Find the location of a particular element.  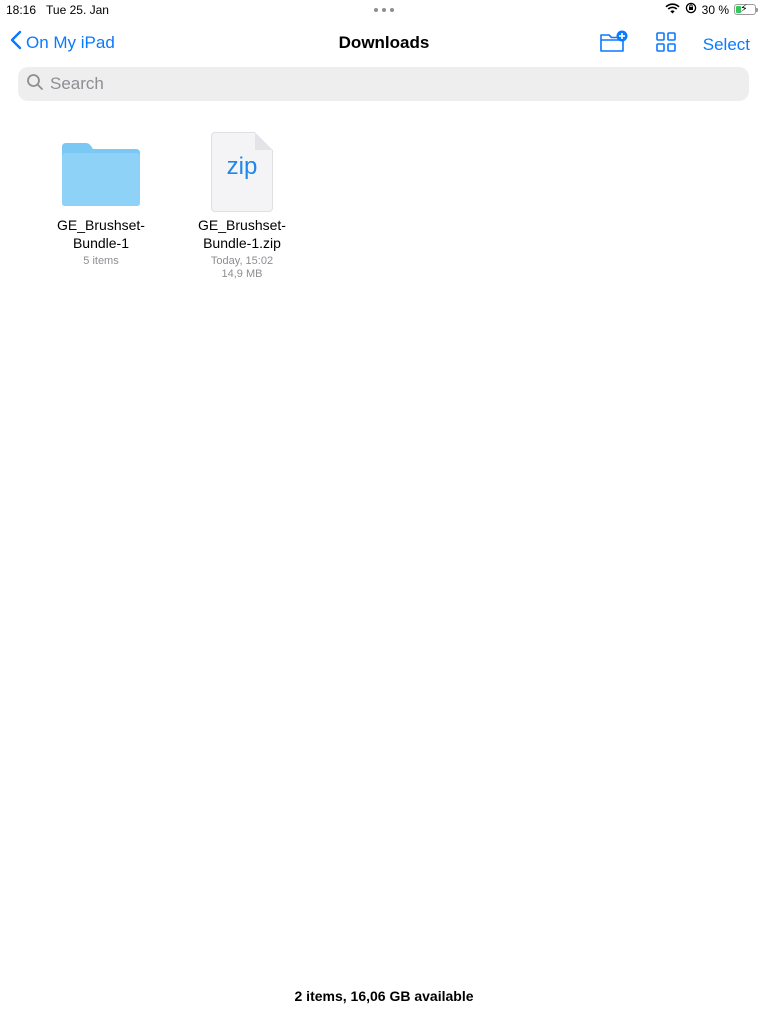

status-bar: 18:16 Tue 25. Jan 30 % ⚡ is located at coordinates (384, 10).